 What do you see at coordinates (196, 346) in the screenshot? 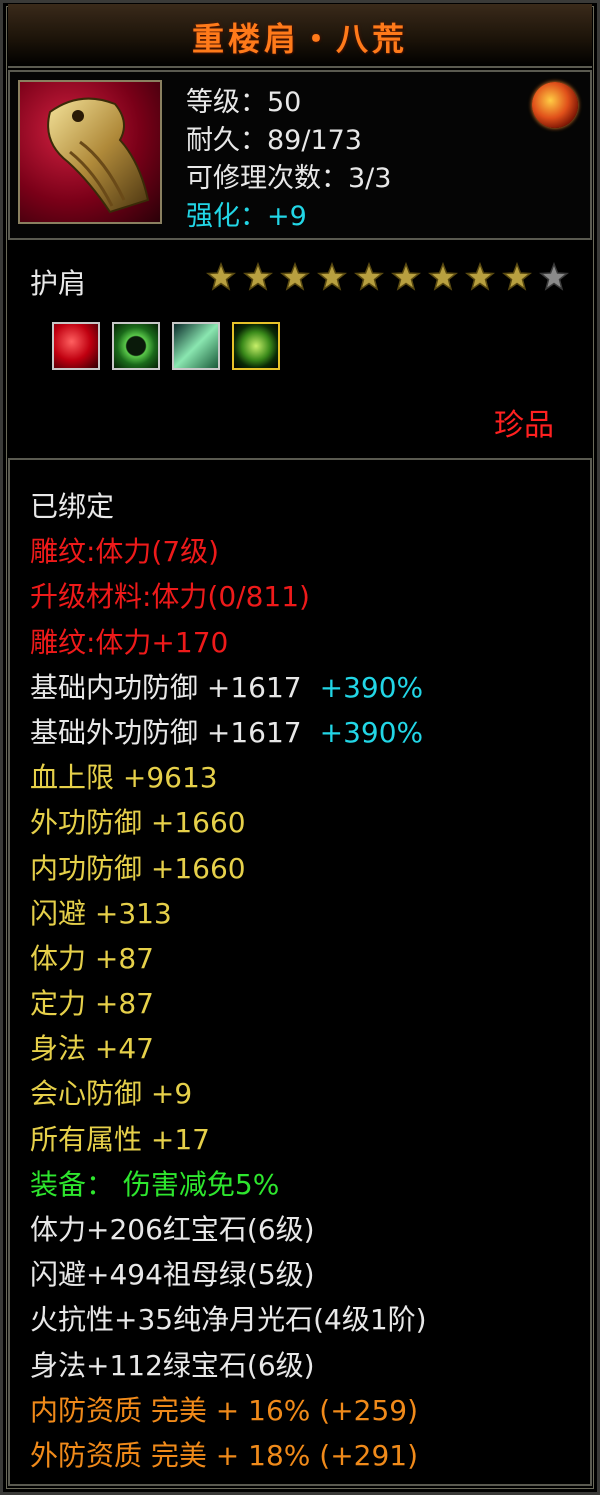
I see `jade-crystal-gem-icon` at bounding box center [196, 346].